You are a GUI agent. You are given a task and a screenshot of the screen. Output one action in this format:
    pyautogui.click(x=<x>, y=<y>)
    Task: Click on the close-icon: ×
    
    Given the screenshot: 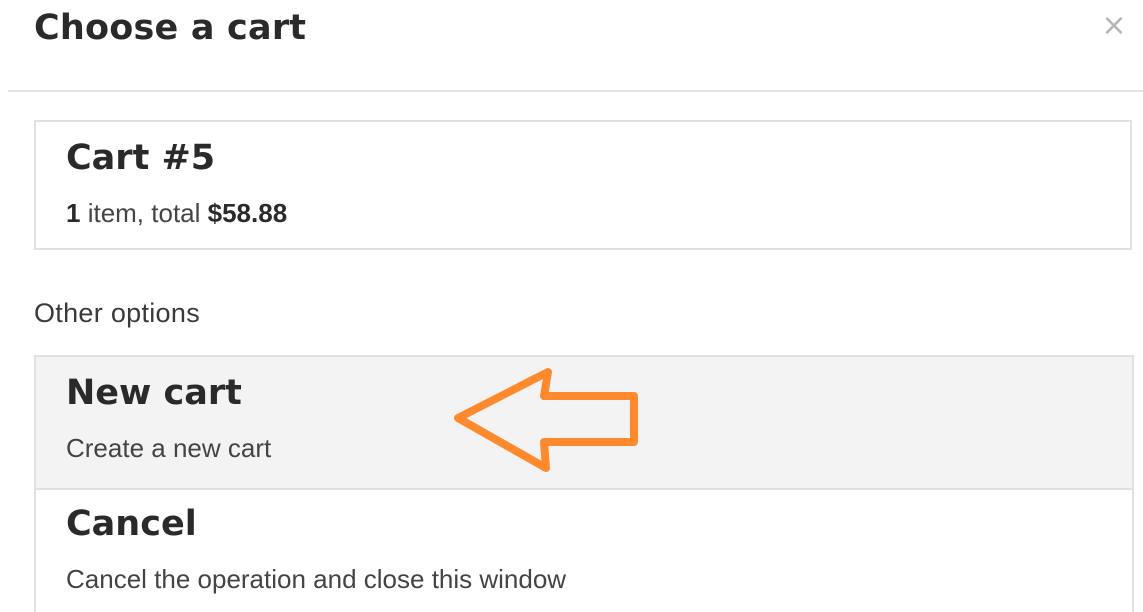 What is the action you would take?
    pyautogui.click(x=1114, y=25)
    